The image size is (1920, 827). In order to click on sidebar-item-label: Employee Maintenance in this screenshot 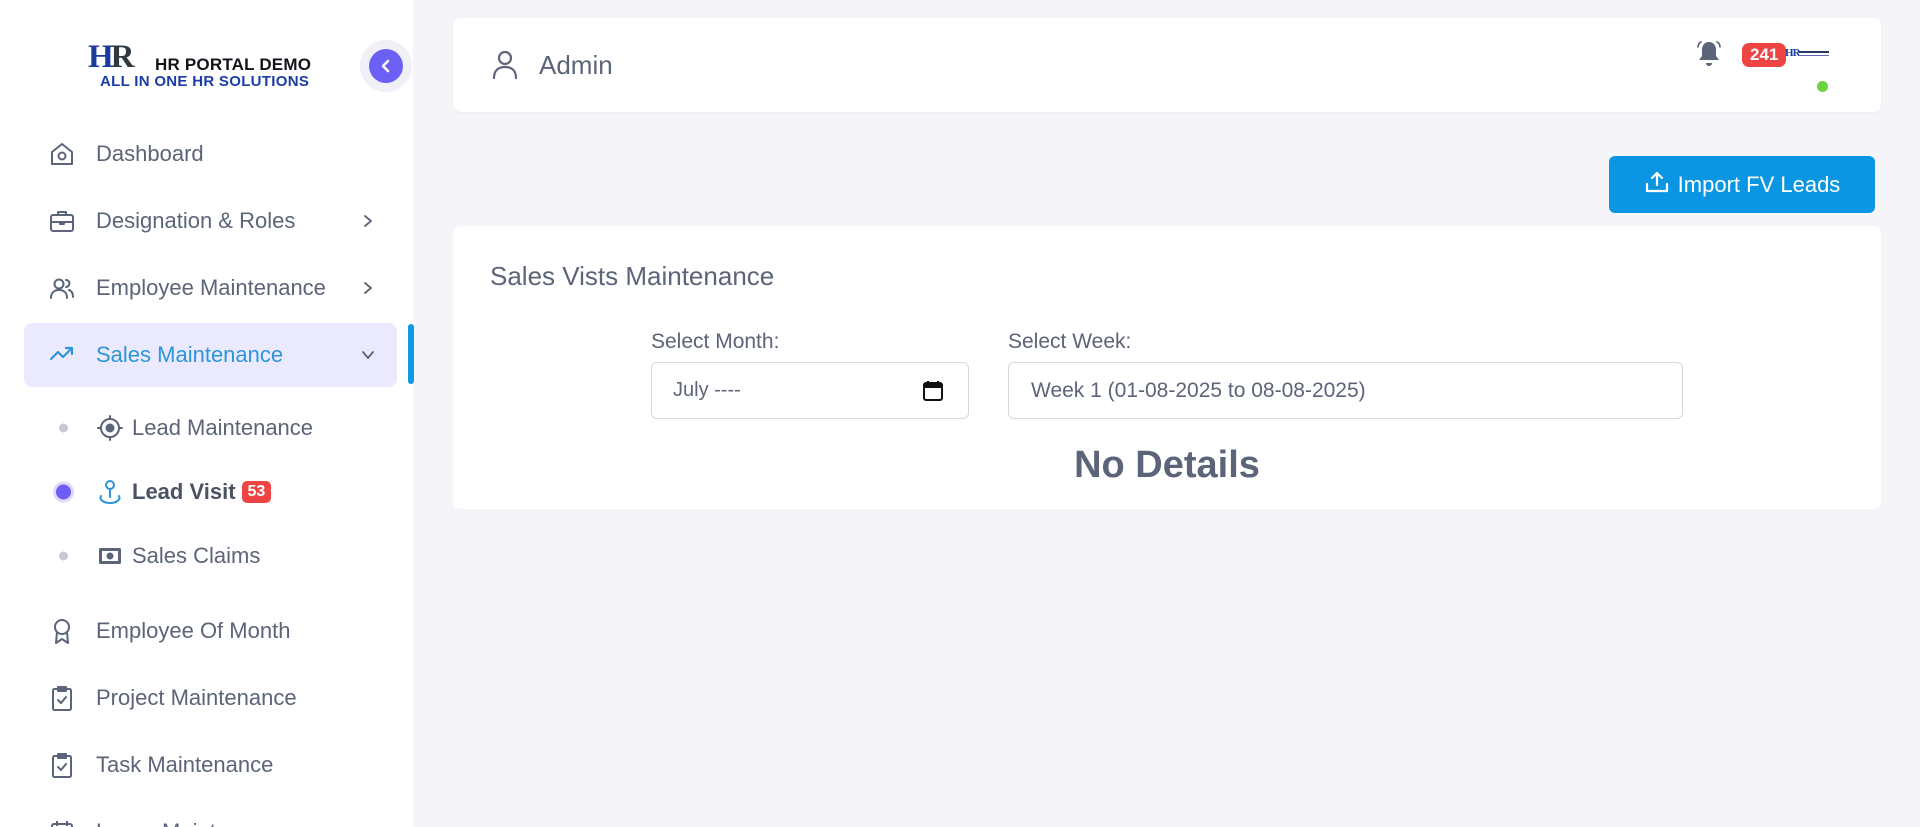, I will do `click(211, 287)`.